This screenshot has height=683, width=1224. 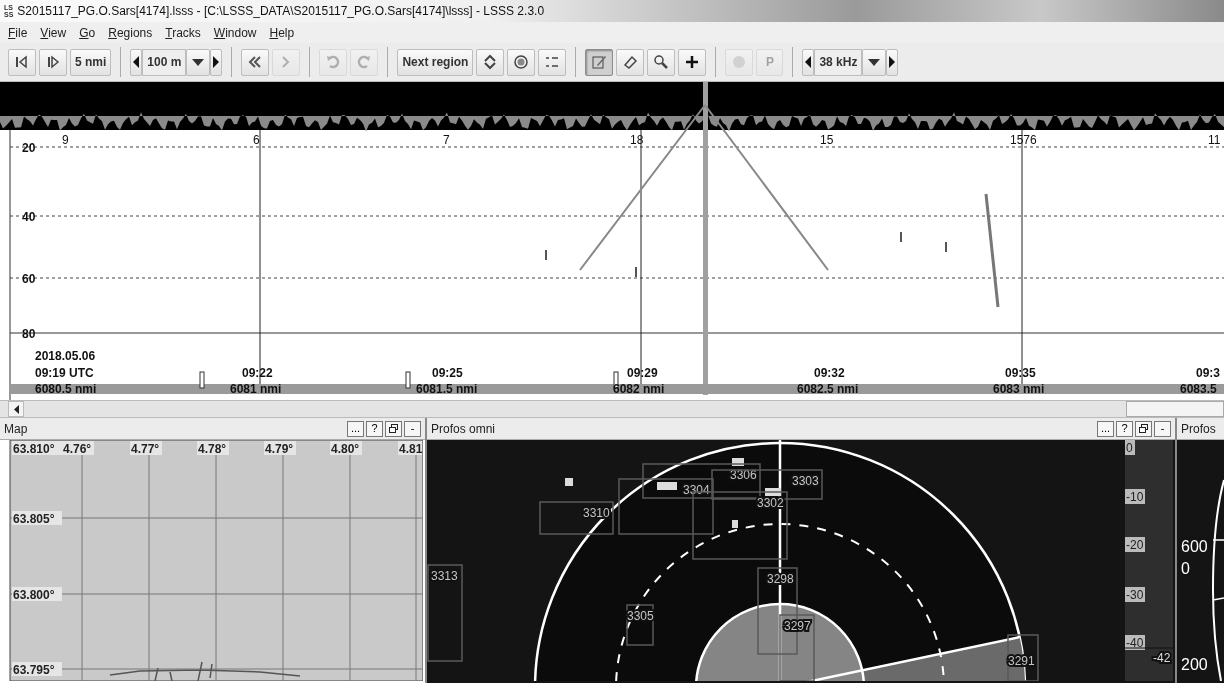 I want to click on region-count: 11, so click(x=1214, y=140).